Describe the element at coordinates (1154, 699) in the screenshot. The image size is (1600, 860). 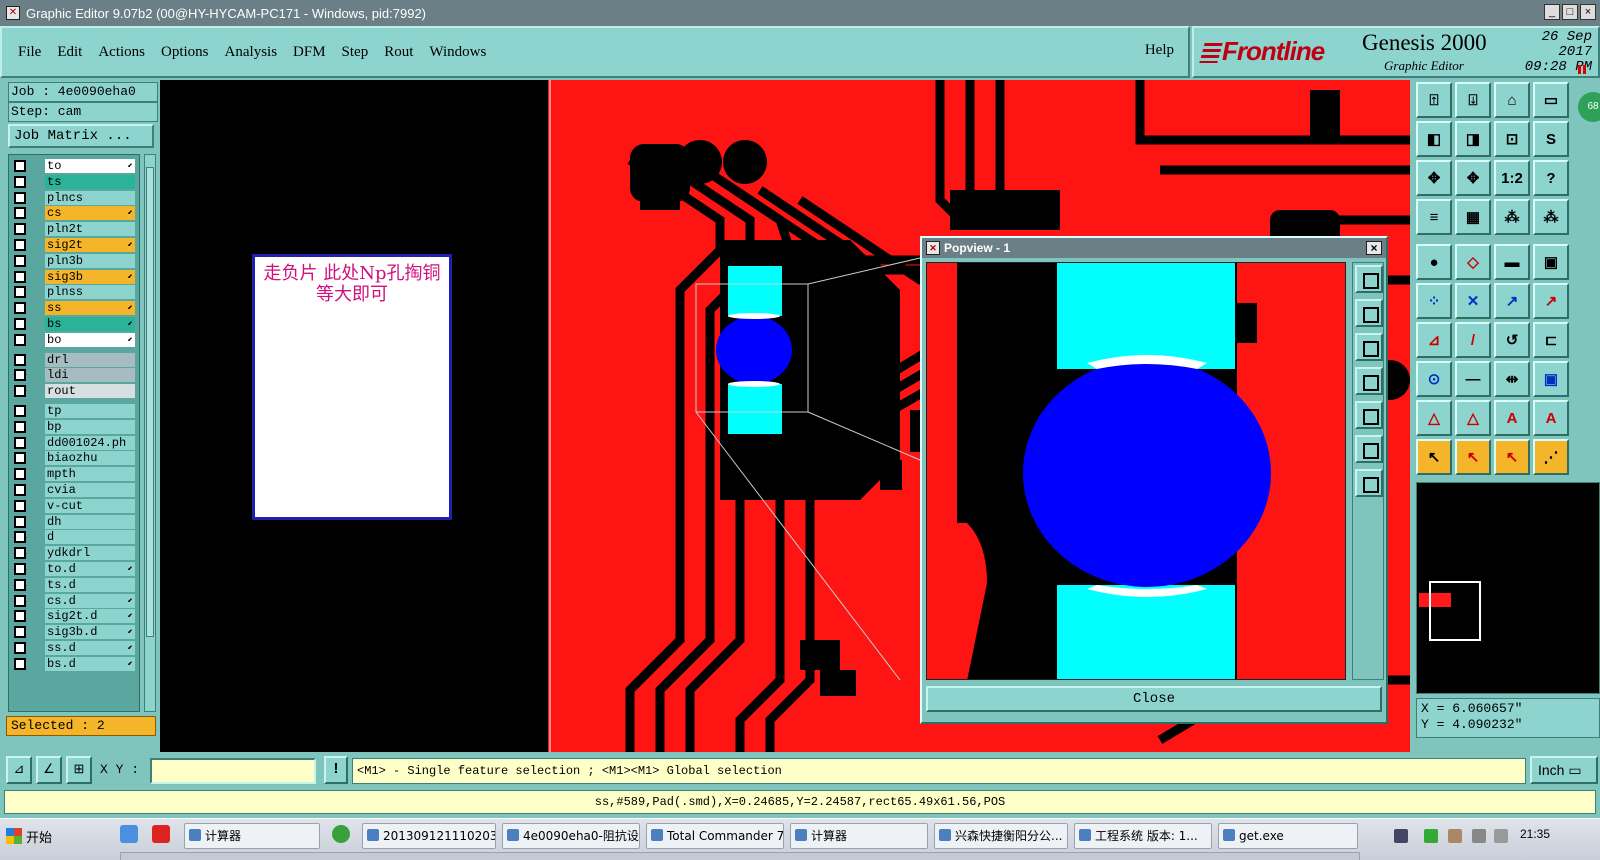
I see `popview-close-button: Close` at that location.